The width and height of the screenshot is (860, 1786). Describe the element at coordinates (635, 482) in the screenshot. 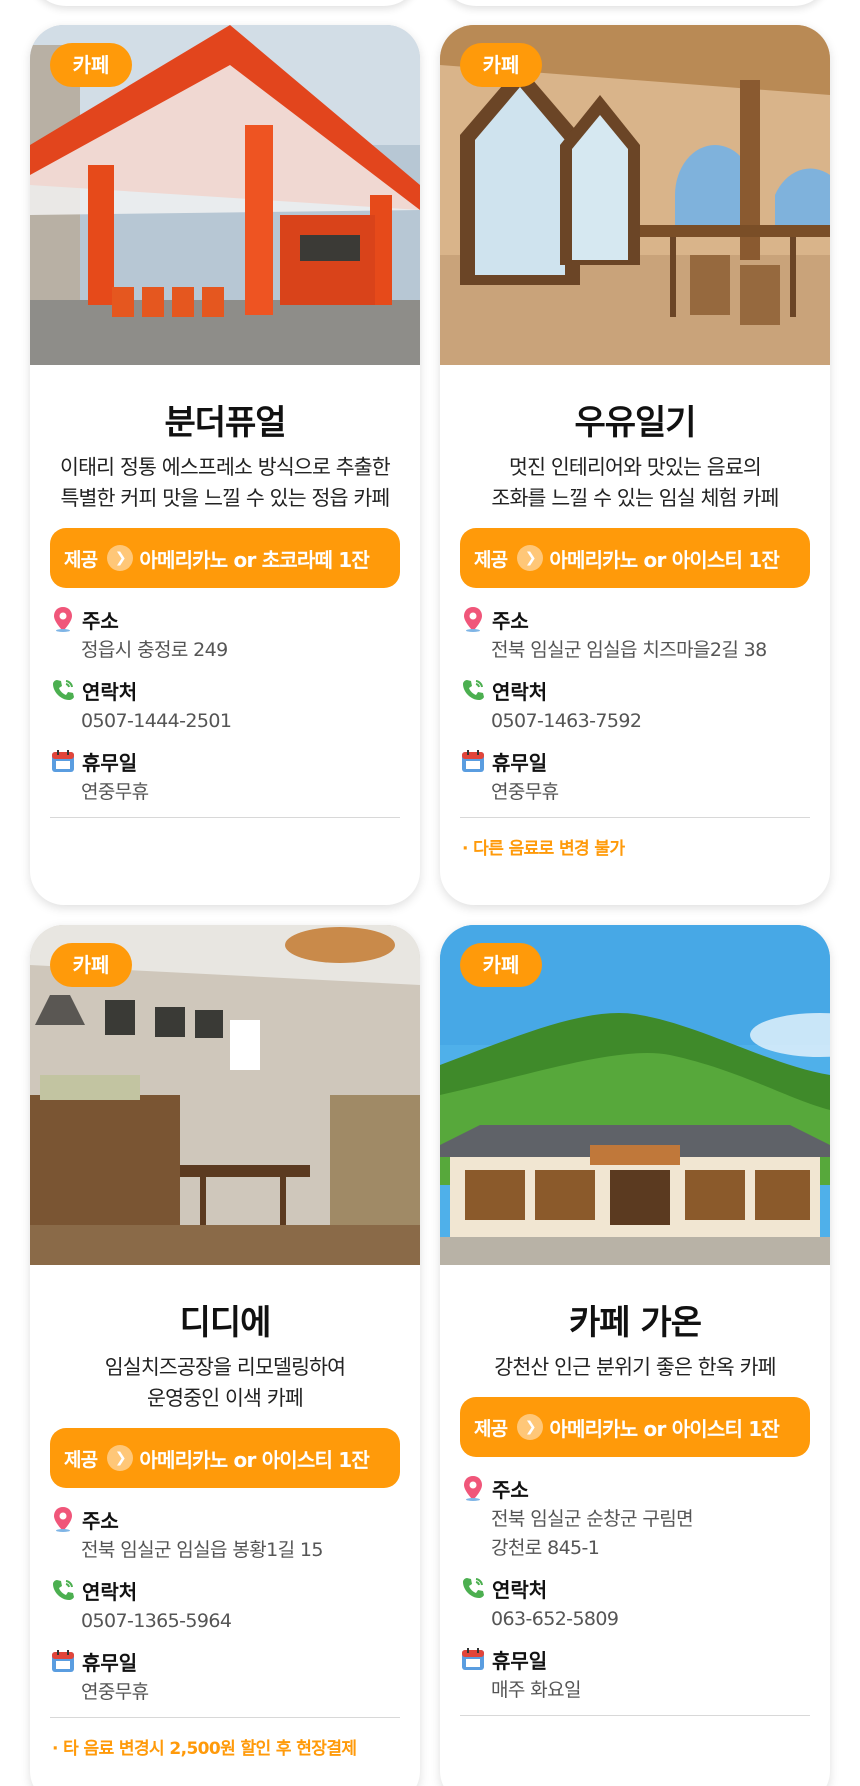

I see `cafe-description: 멋진 인테리어와 맛있는 음료의 조화를 느낄 수 있는 임실 체험 카페` at that location.